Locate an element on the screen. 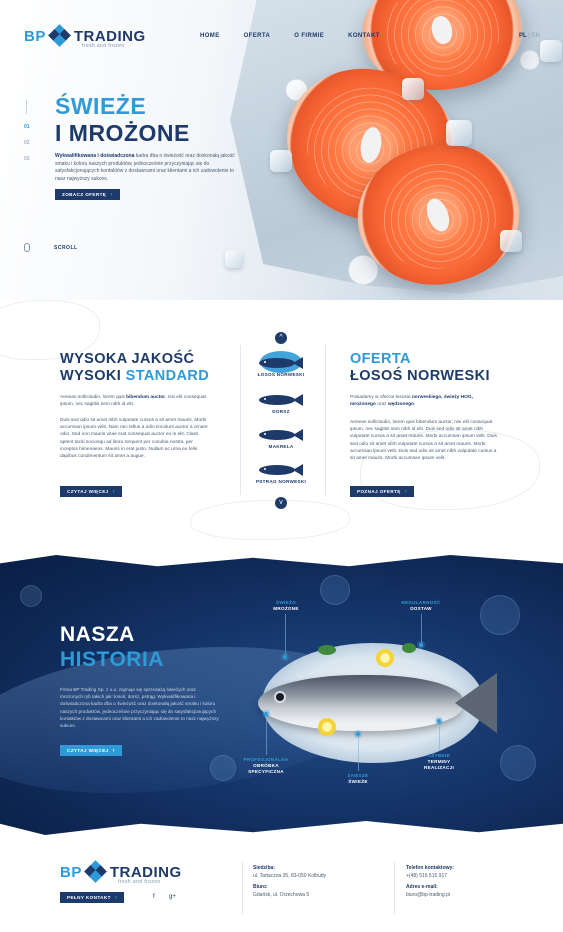  mouse-scroll-icon is located at coordinates (27, 247).